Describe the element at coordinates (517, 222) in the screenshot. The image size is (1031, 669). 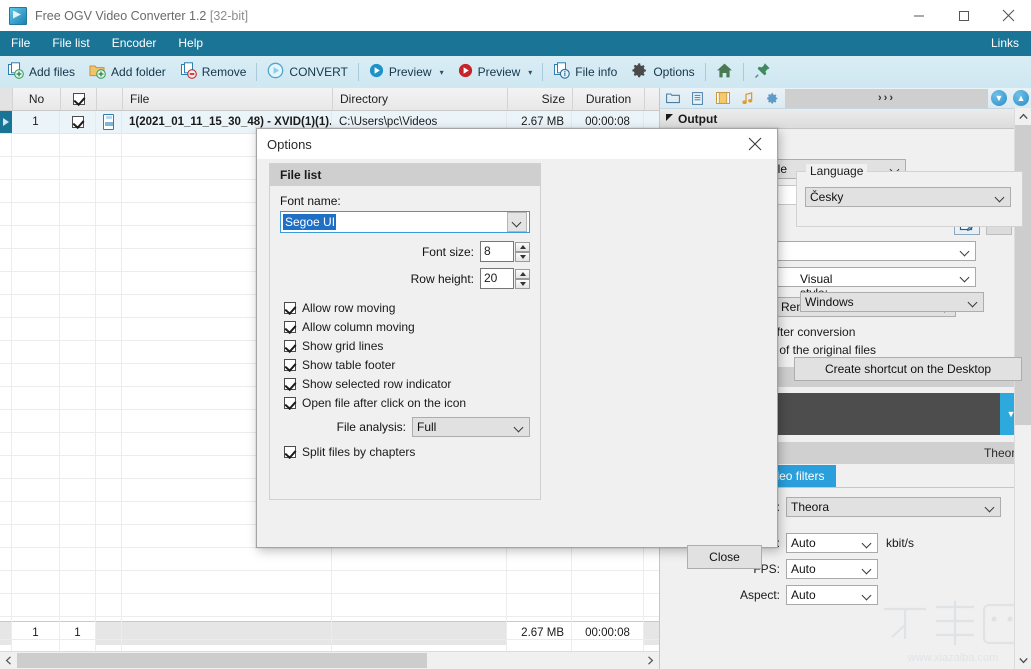
I see `font-name-dropdown-button` at that location.